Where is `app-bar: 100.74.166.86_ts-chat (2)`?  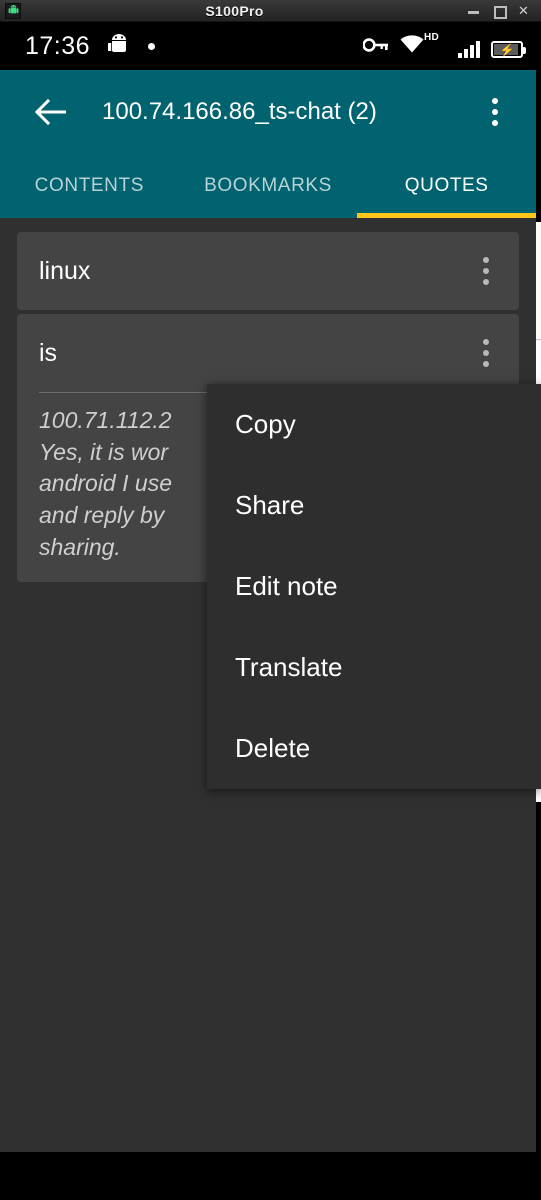
app-bar: 100.74.166.86_ts-chat (2) is located at coordinates (268, 112).